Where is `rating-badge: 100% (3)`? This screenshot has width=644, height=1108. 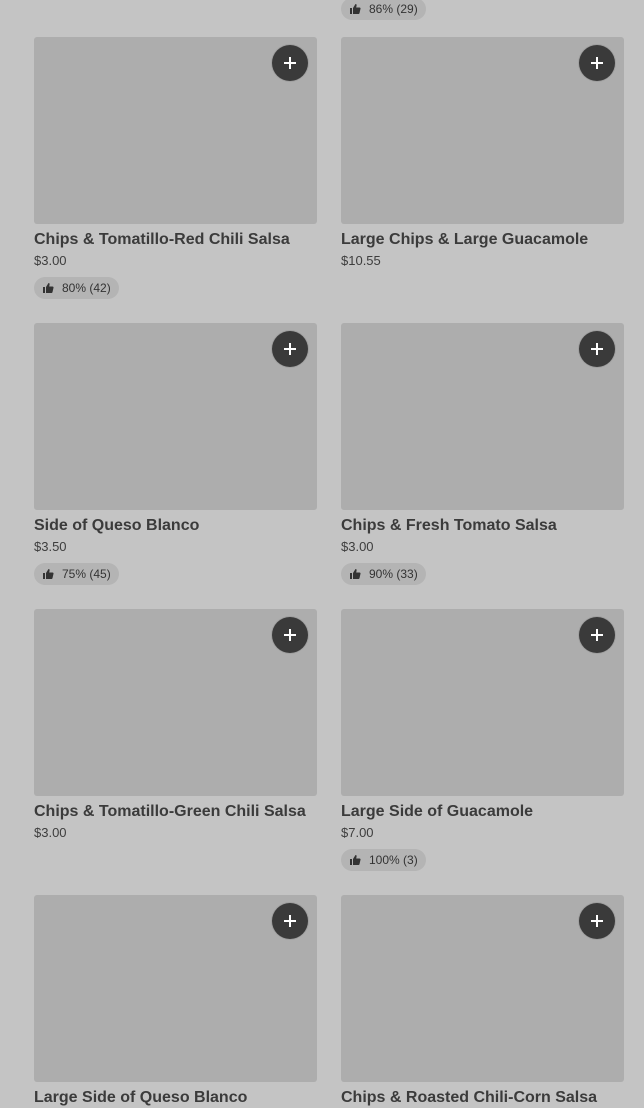
rating-badge: 100% (3) is located at coordinates (383, 860).